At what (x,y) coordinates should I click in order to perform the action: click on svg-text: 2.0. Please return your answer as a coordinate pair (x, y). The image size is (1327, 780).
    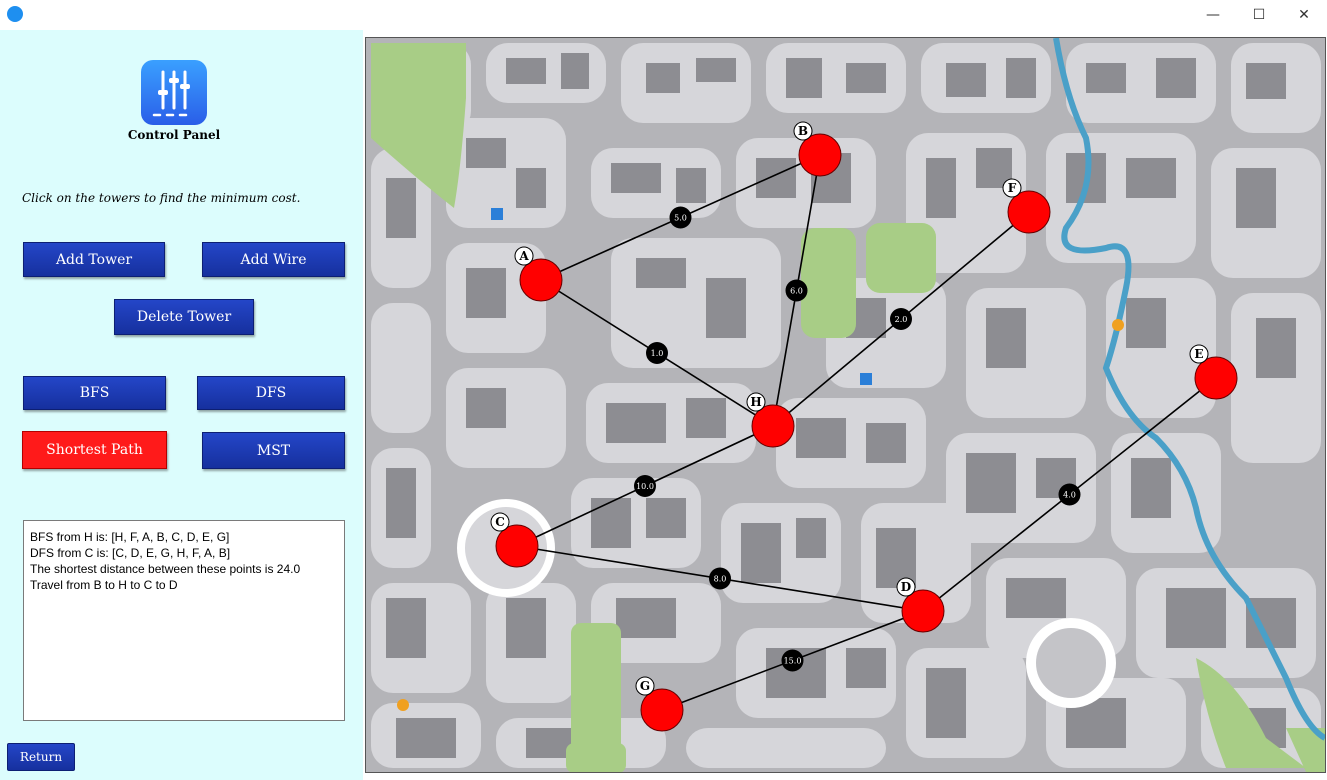
    Looking at the image, I should click on (901, 319).